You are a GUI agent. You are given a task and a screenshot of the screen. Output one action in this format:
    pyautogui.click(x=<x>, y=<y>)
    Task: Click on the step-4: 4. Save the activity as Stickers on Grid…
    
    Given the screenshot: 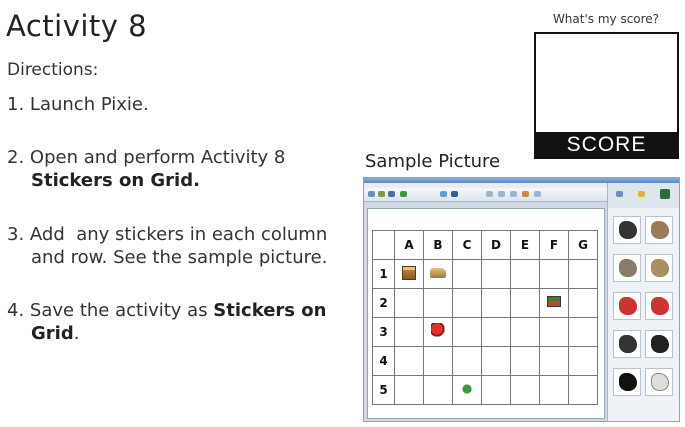 What is the action you would take?
    pyautogui.click(x=182, y=322)
    